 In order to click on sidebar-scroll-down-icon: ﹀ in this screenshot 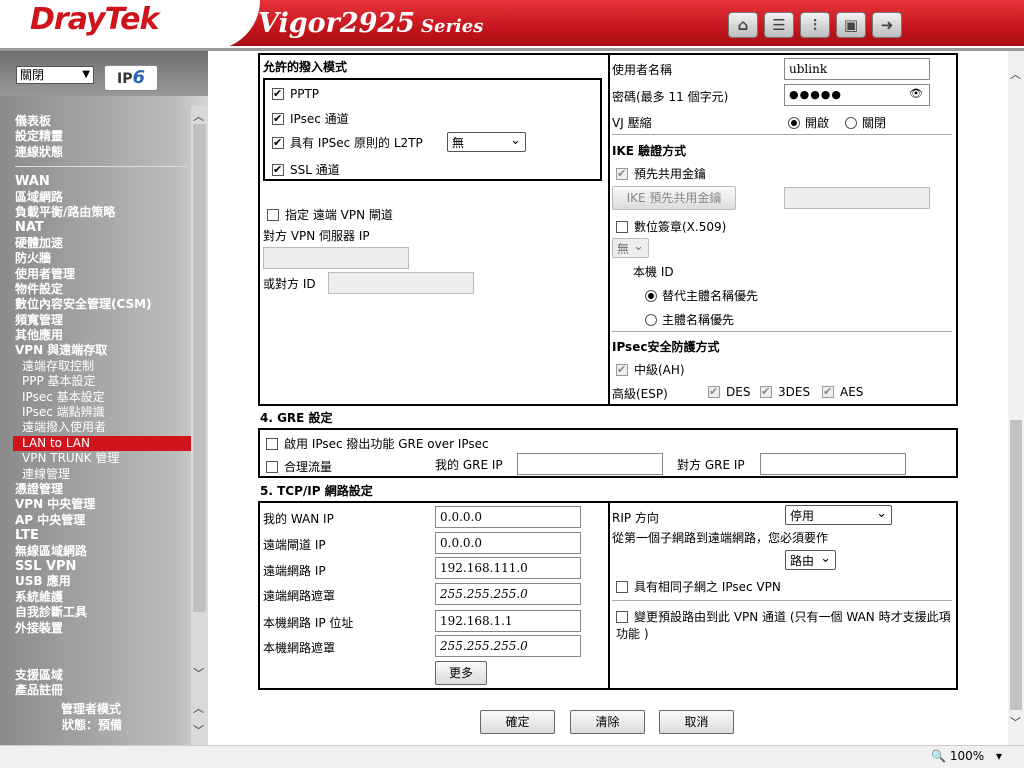, I will do `click(198, 673)`.